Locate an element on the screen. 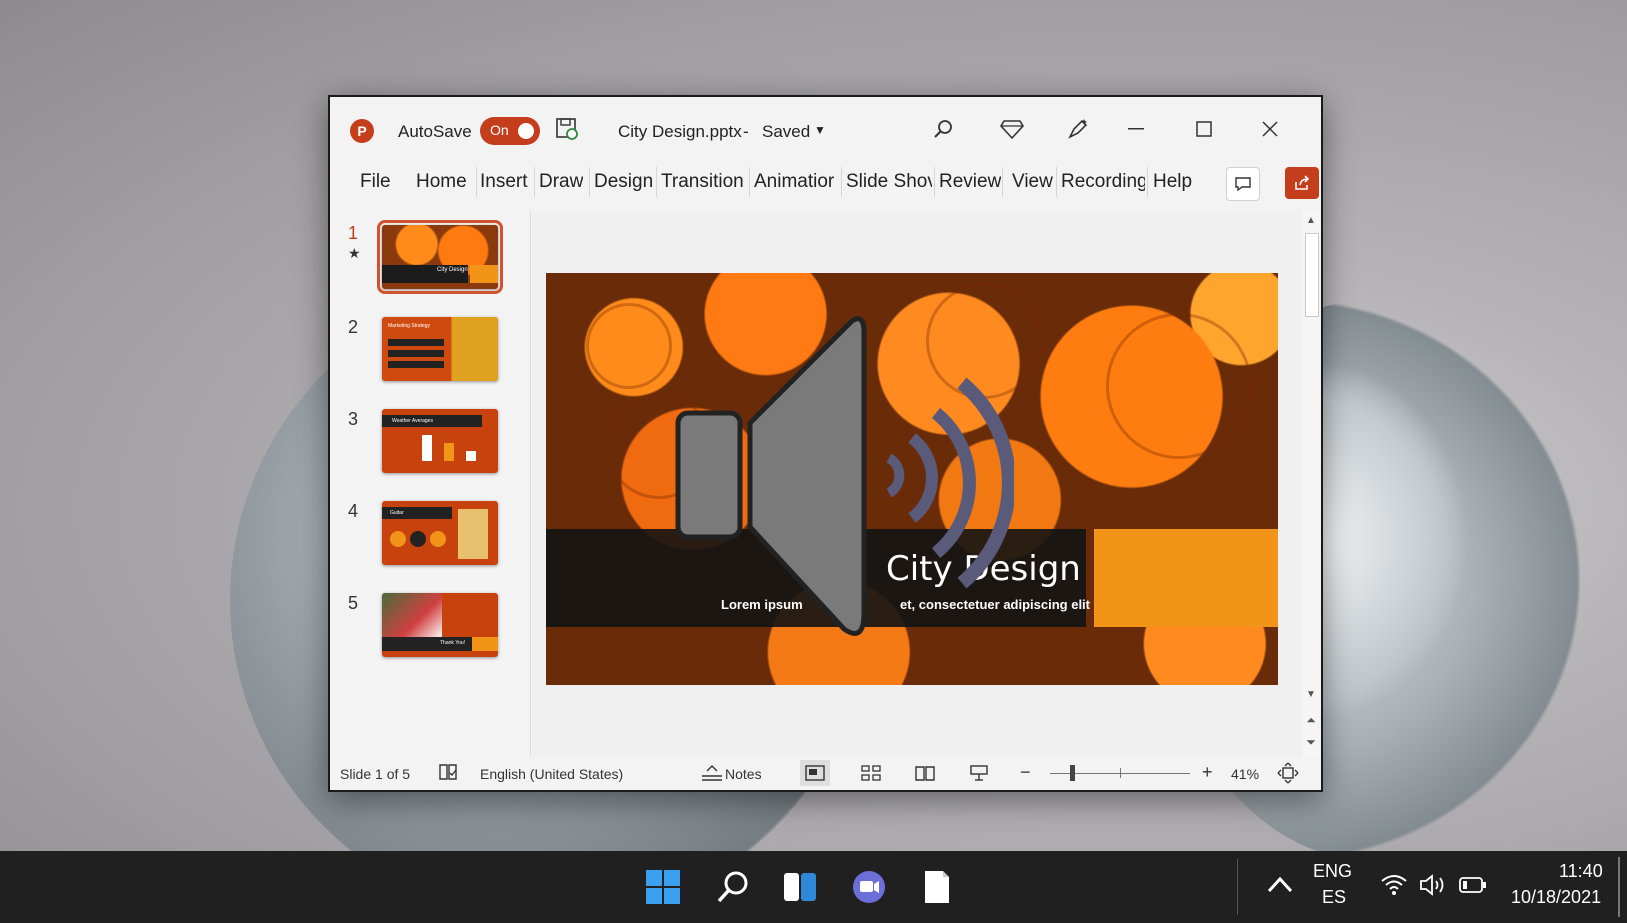 This screenshot has height=923, width=1627. wifi-icon is located at coordinates (1394, 887).